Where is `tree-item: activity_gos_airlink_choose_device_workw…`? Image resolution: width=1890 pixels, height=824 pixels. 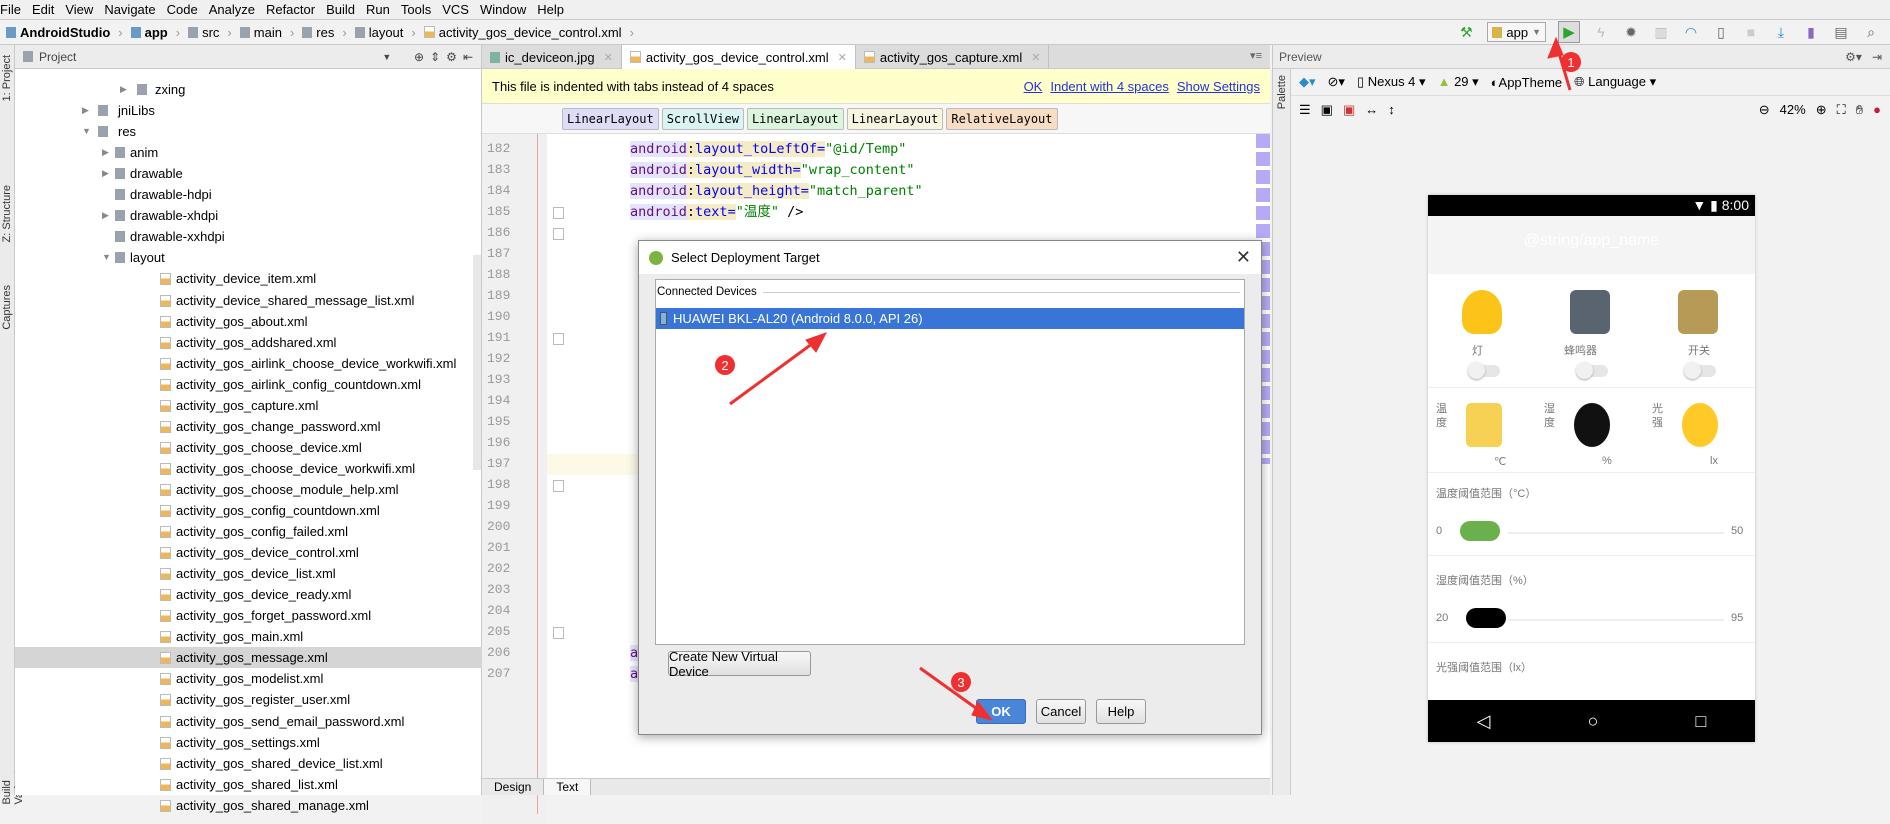
tree-item: activity_gos_airlink_choose_device_workw… is located at coordinates (248, 363).